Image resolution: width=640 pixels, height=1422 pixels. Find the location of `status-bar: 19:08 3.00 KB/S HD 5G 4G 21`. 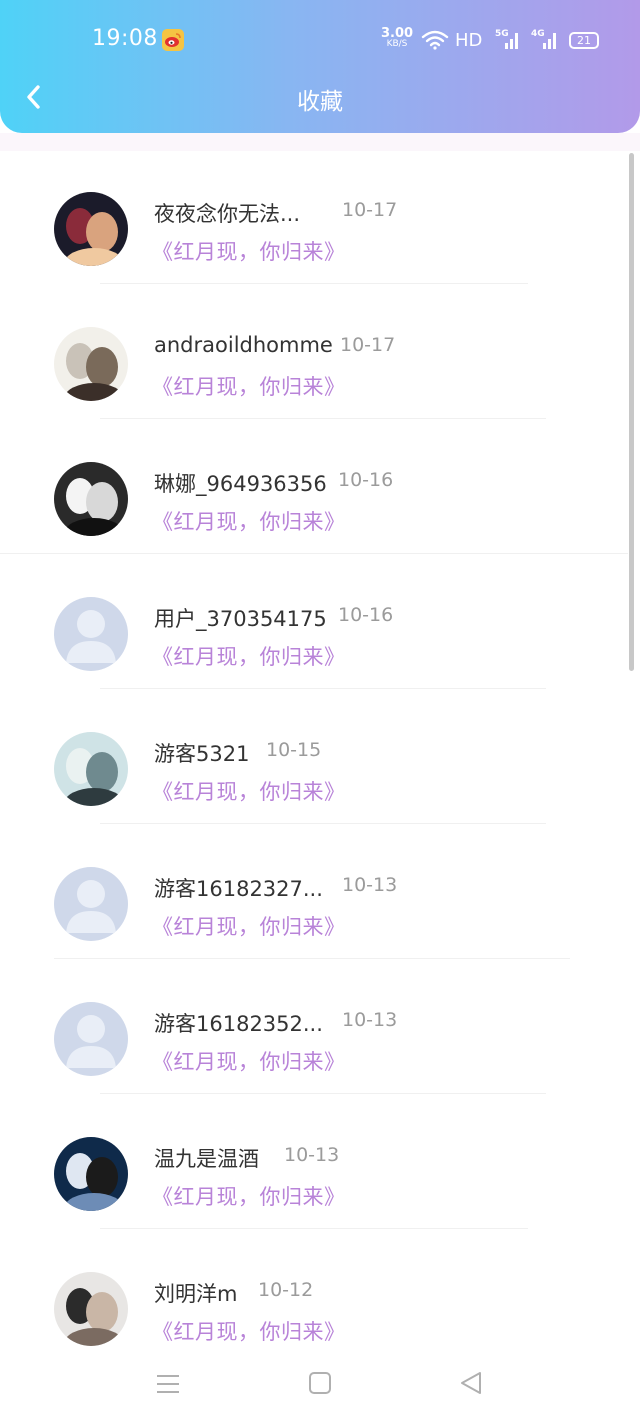

status-bar: 19:08 3.00 KB/S HD 5G 4G 21 is located at coordinates (320, 40).